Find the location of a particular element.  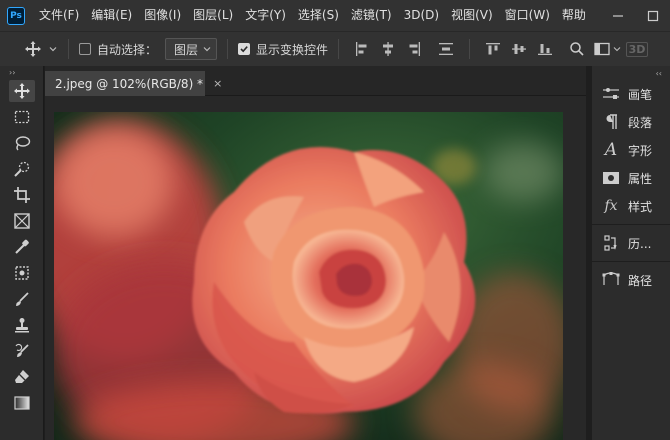

align-vertical-centers-icon is located at coordinates (519, 49).